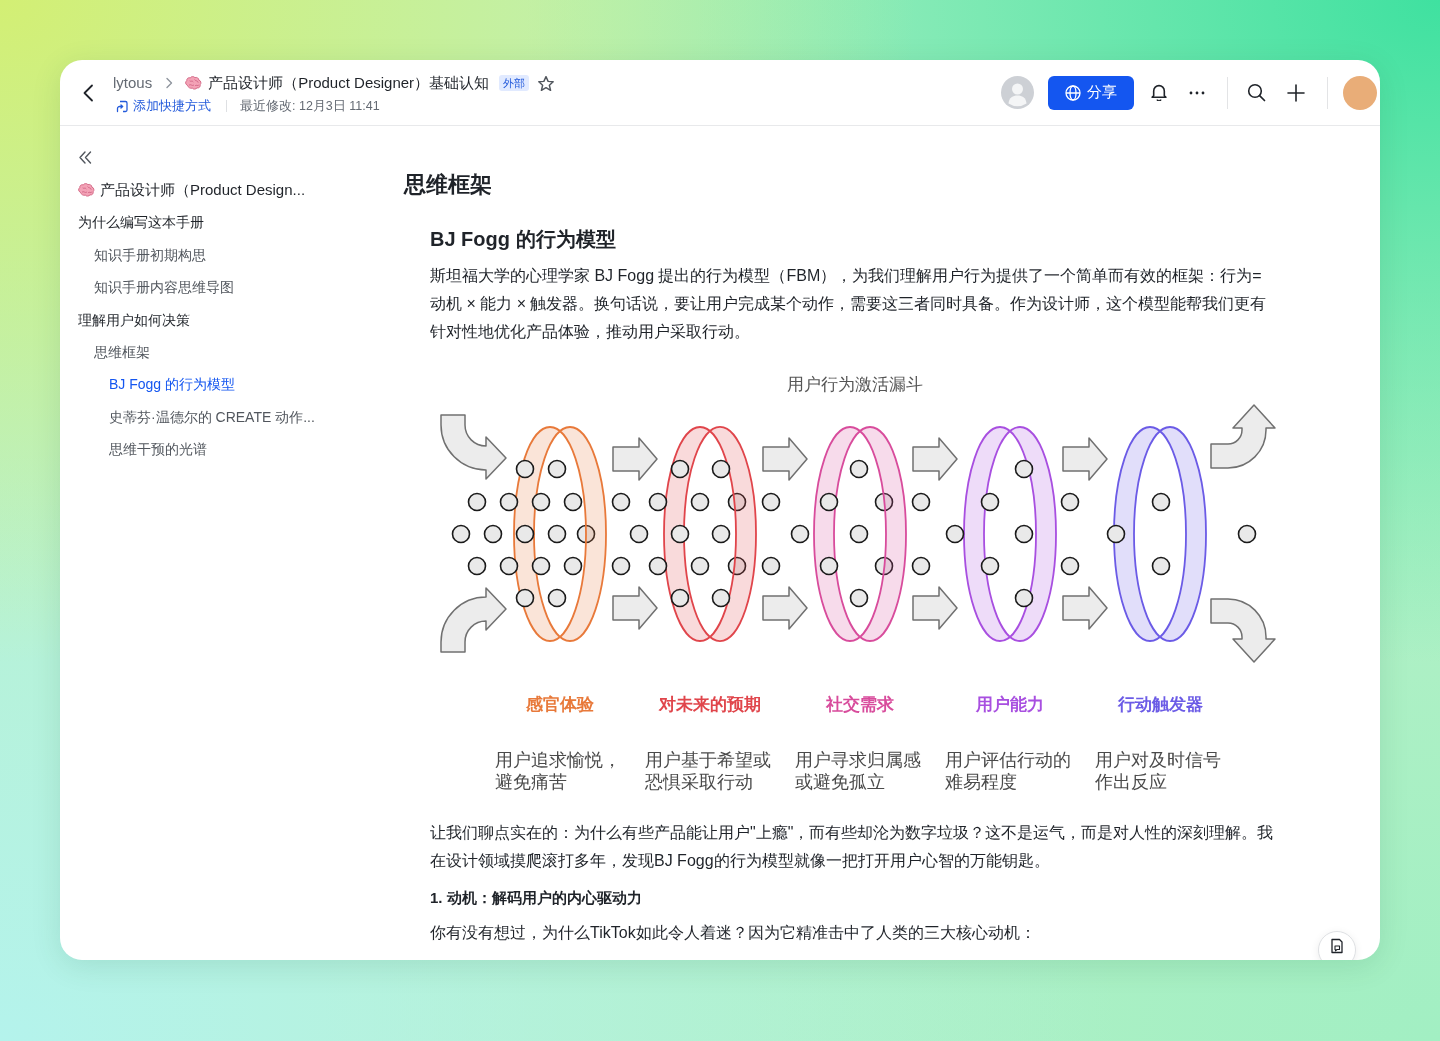 This screenshot has width=1440, height=1041. I want to click on stage-title: 感官体验, so click(560, 705).